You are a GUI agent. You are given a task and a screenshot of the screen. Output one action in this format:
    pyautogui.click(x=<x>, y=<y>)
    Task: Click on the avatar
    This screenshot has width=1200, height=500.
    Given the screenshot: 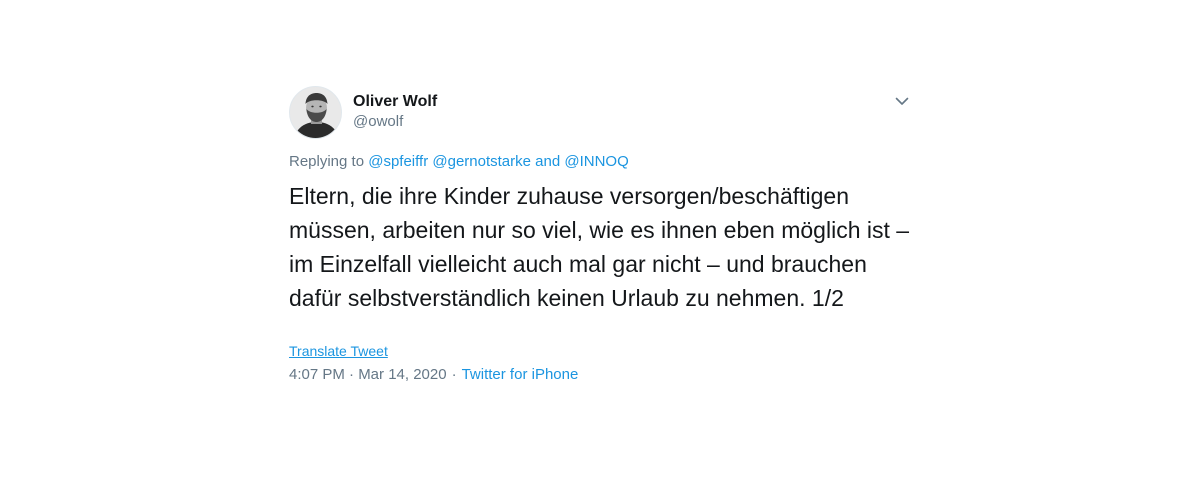 What is the action you would take?
    pyautogui.click(x=315, y=112)
    